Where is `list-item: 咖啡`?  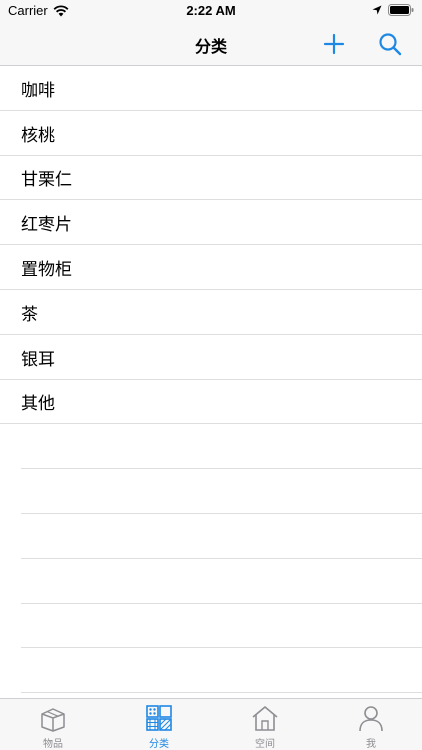
list-item: 咖啡 is located at coordinates (211, 88).